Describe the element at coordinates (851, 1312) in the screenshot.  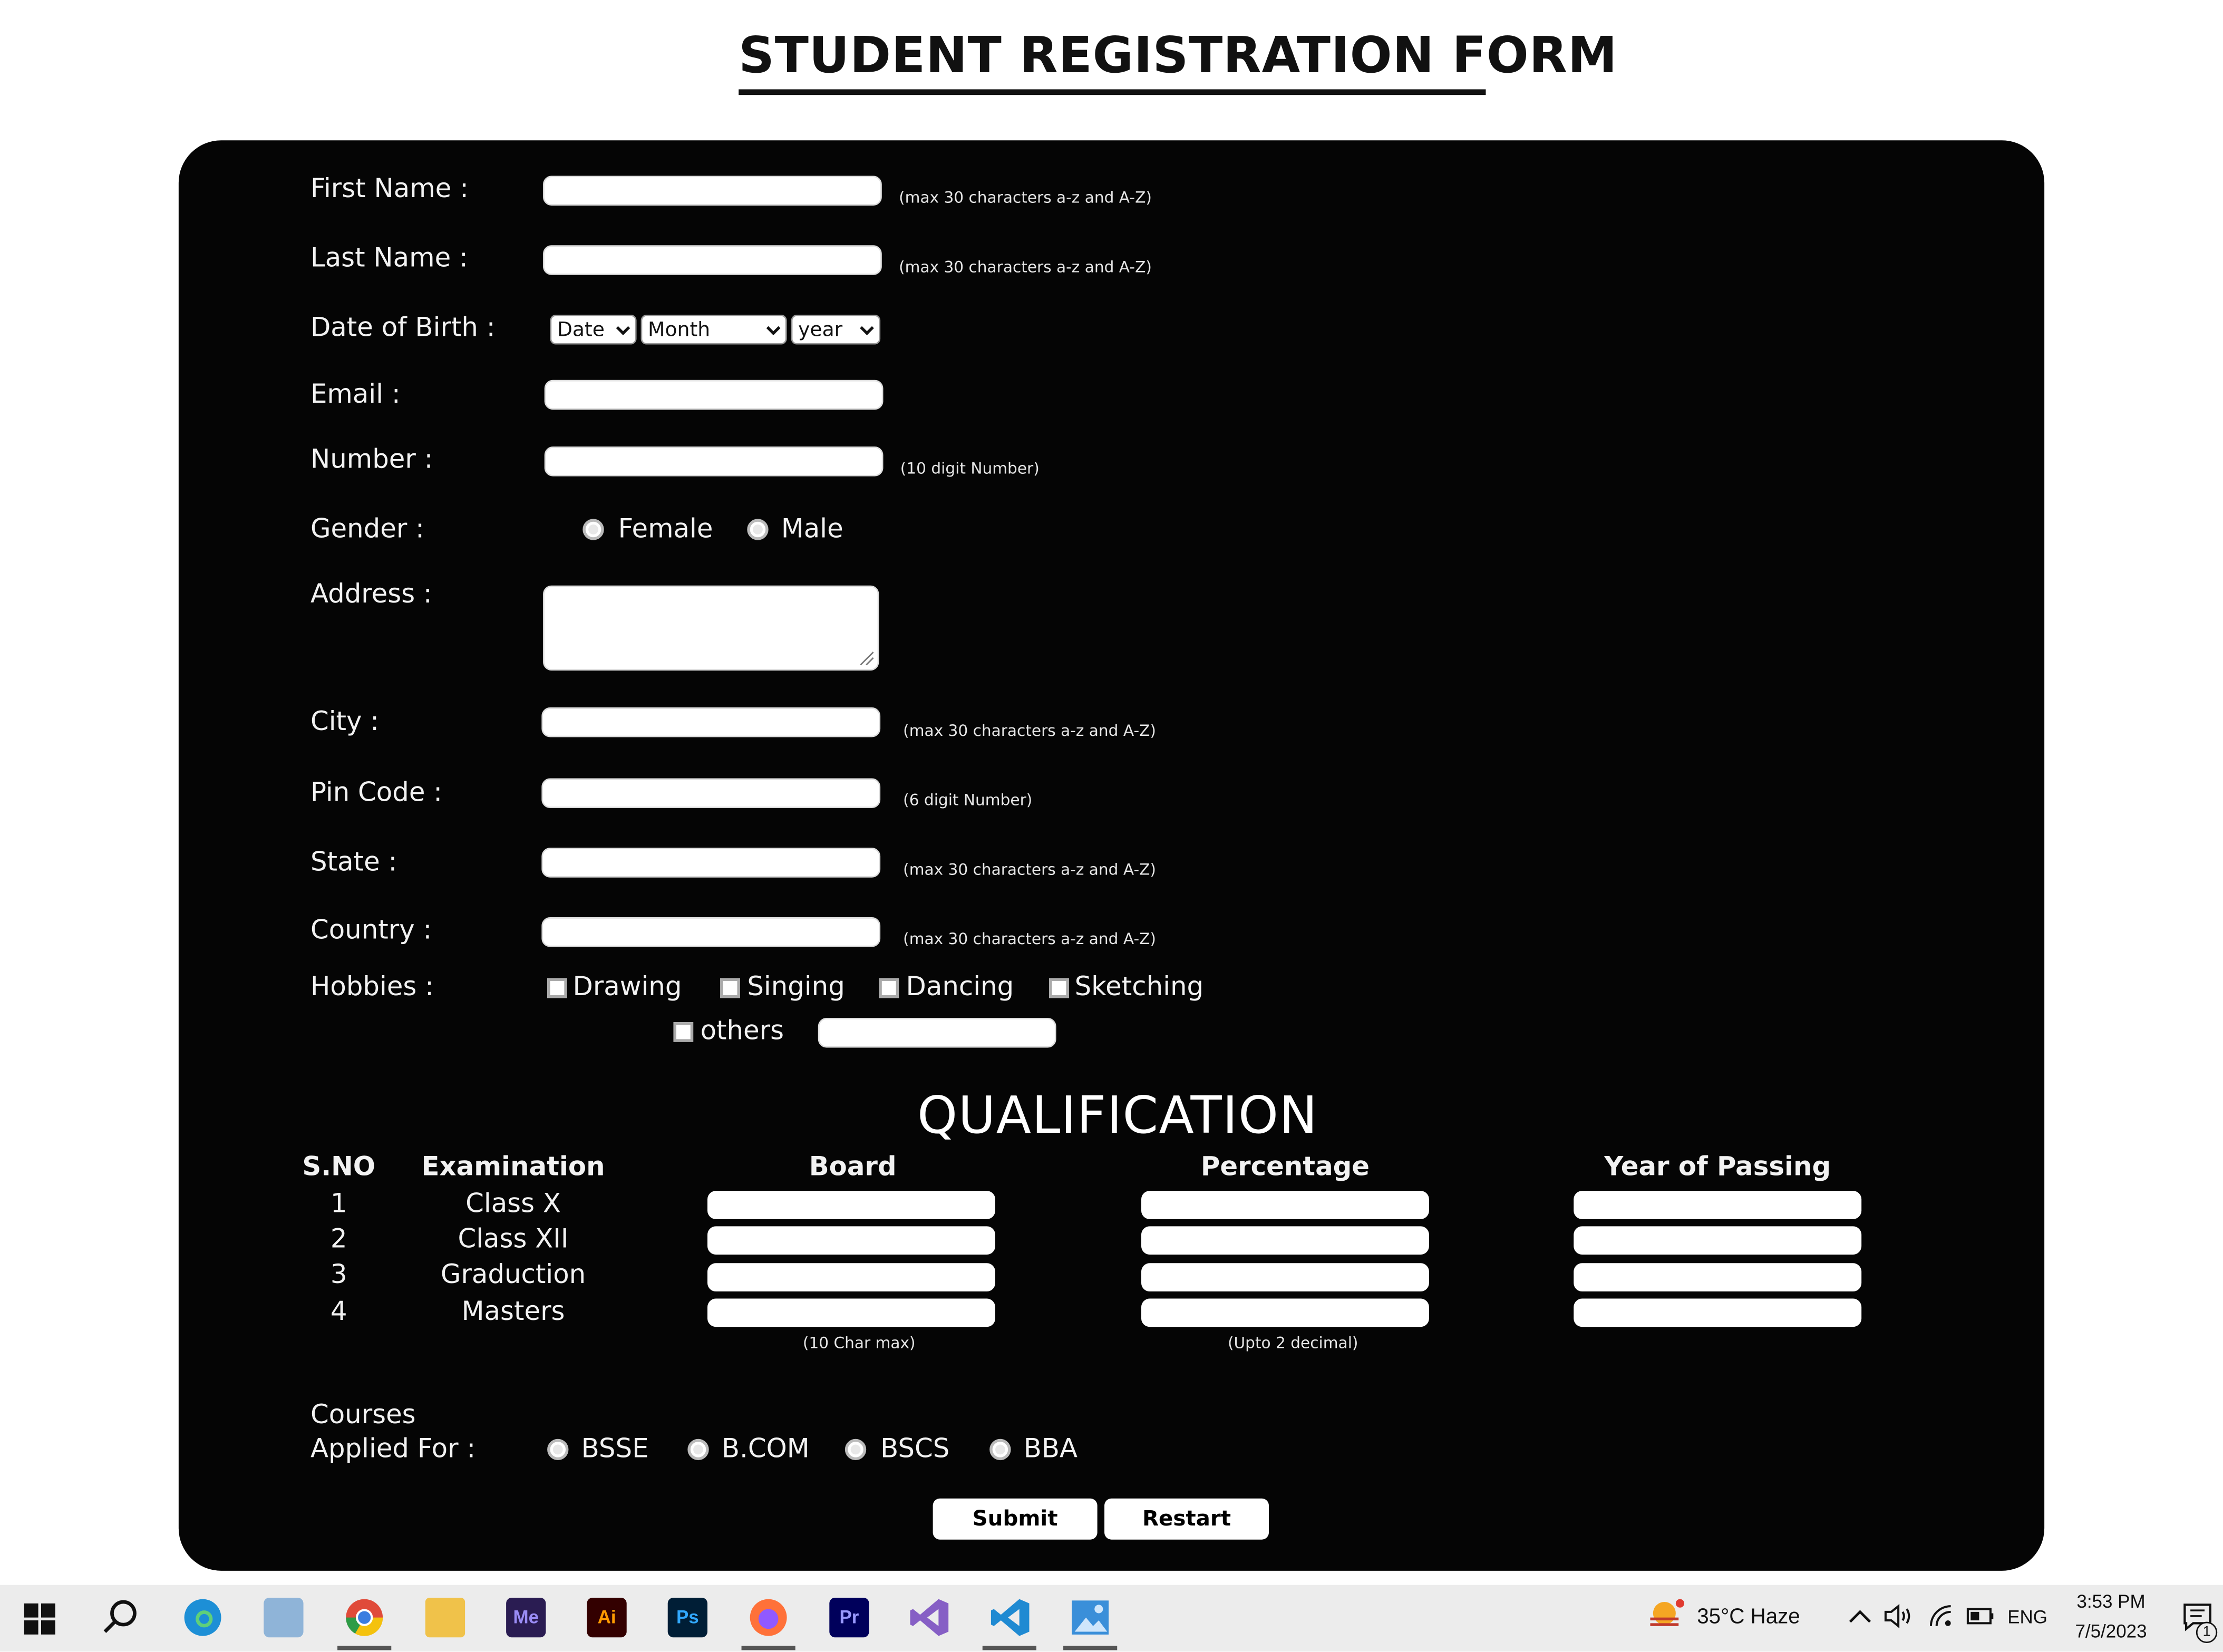
I see `row-4-board-input` at that location.